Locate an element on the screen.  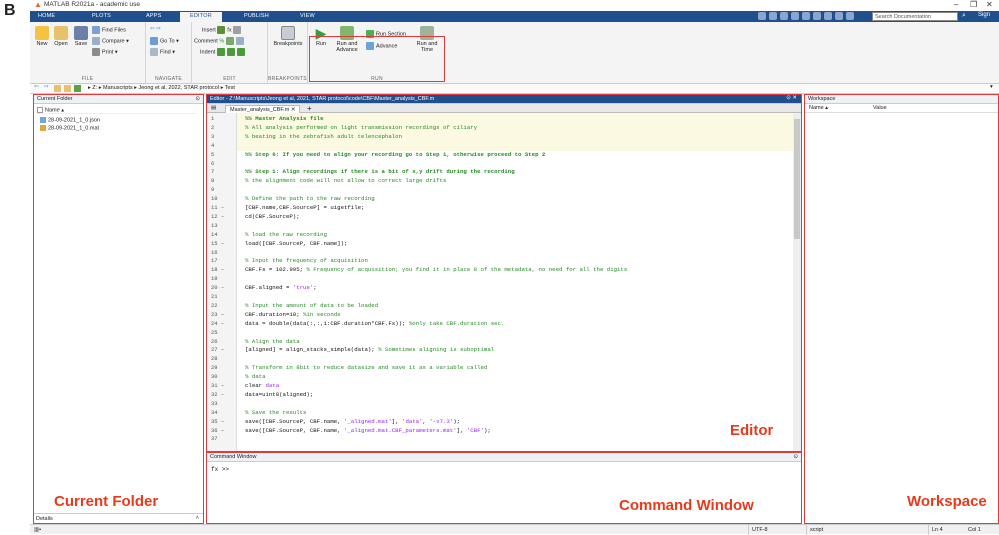
ws-name-column: Name ▴ is located at coordinates (818, 108).